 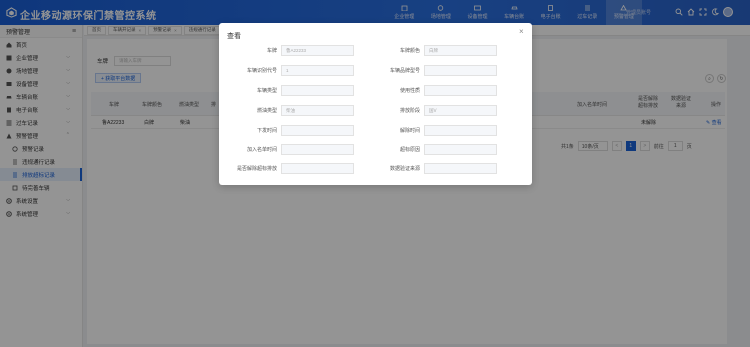 What do you see at coordinates (358, 110) in the screenshot?
I see `field-emission-stage: 排放阶段 国Ⅴ` at bounding box center [358, 110].